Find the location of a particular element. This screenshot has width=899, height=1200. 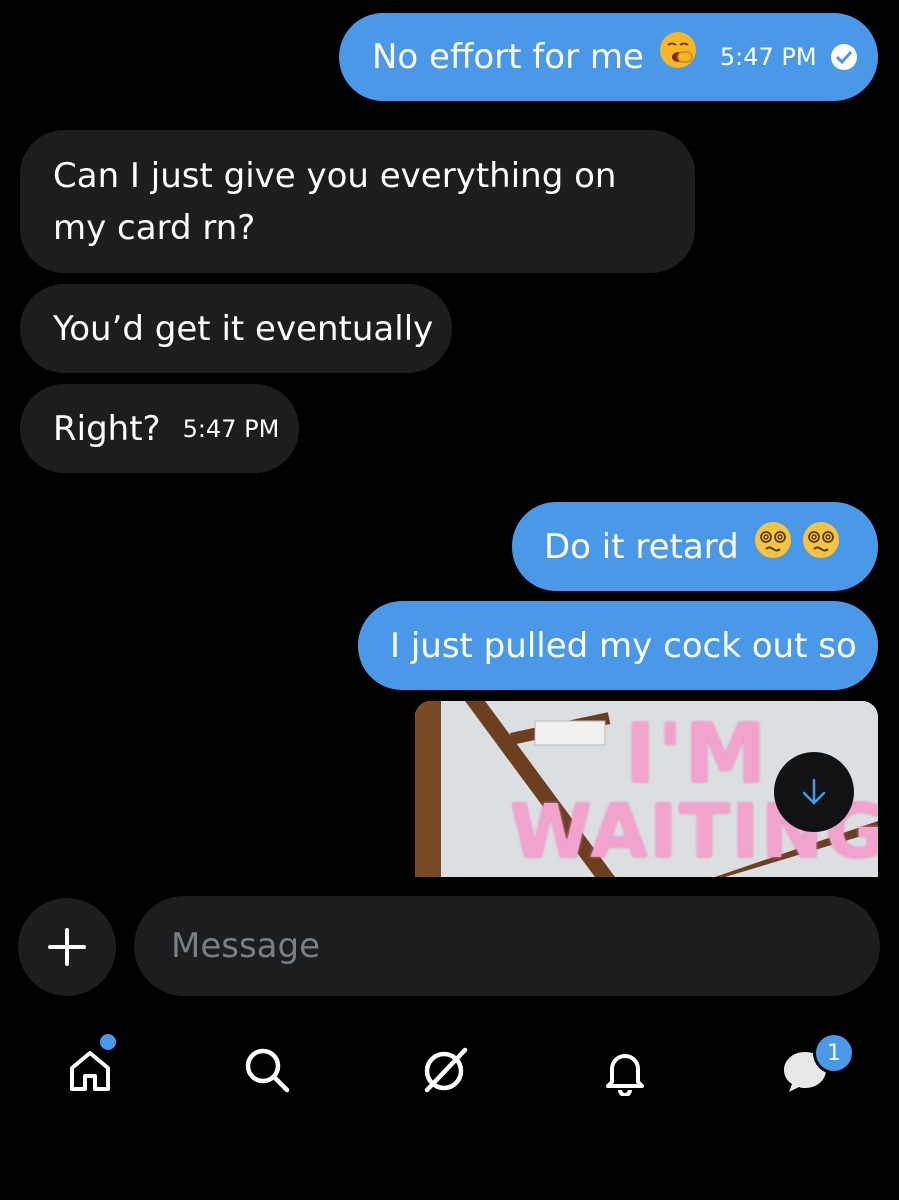

nav-grok is located at coordinates (445, 1070).